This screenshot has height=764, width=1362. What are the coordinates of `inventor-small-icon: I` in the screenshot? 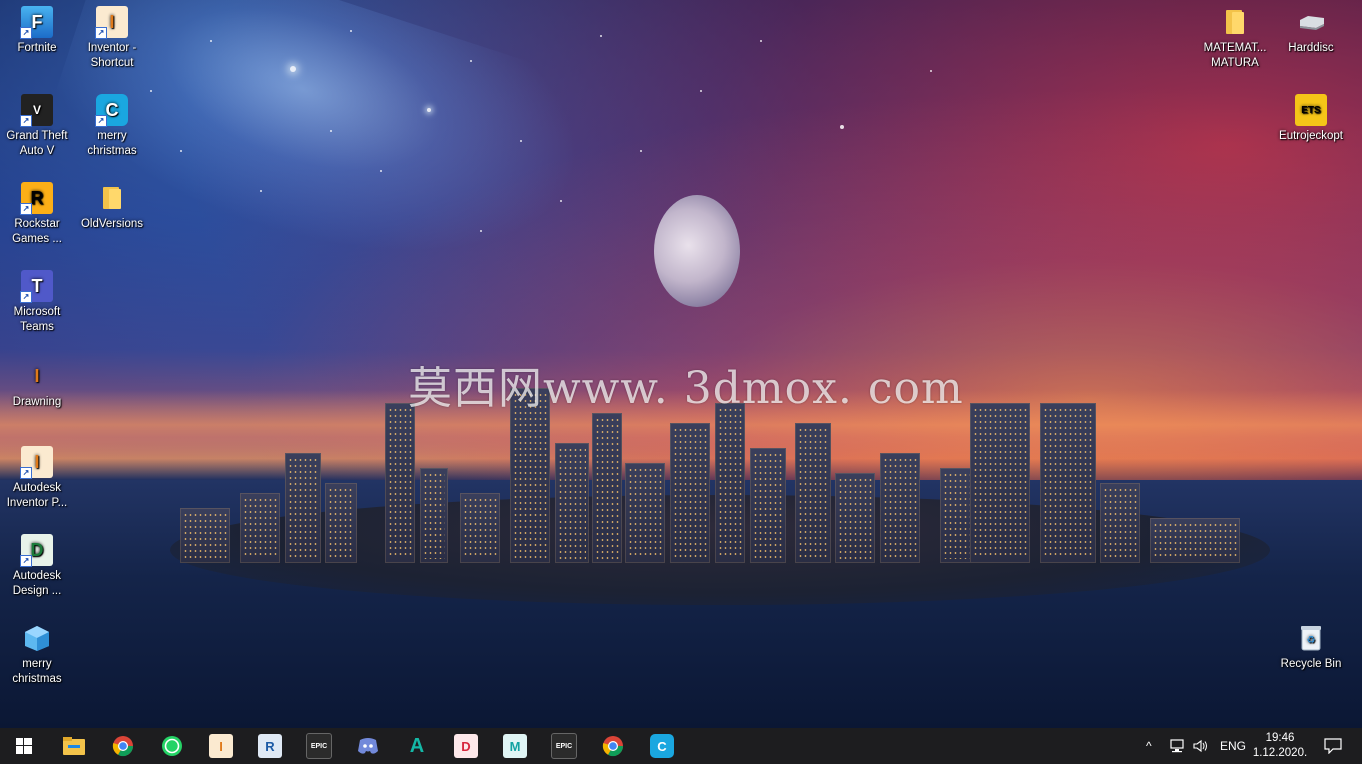 It's located at (37, 375).